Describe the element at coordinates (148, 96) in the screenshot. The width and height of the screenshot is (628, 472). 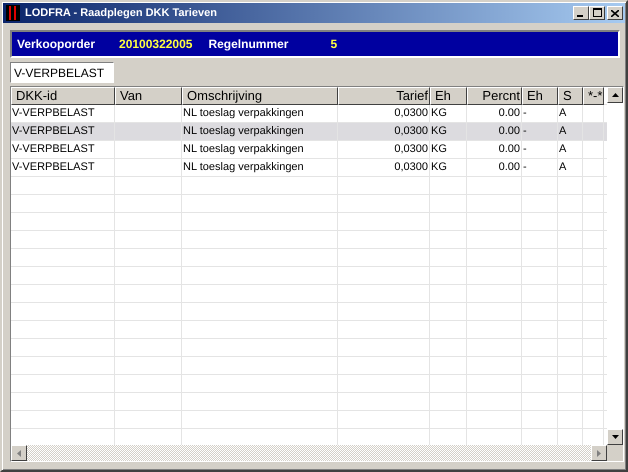
I see `column-header: Van` at that location.